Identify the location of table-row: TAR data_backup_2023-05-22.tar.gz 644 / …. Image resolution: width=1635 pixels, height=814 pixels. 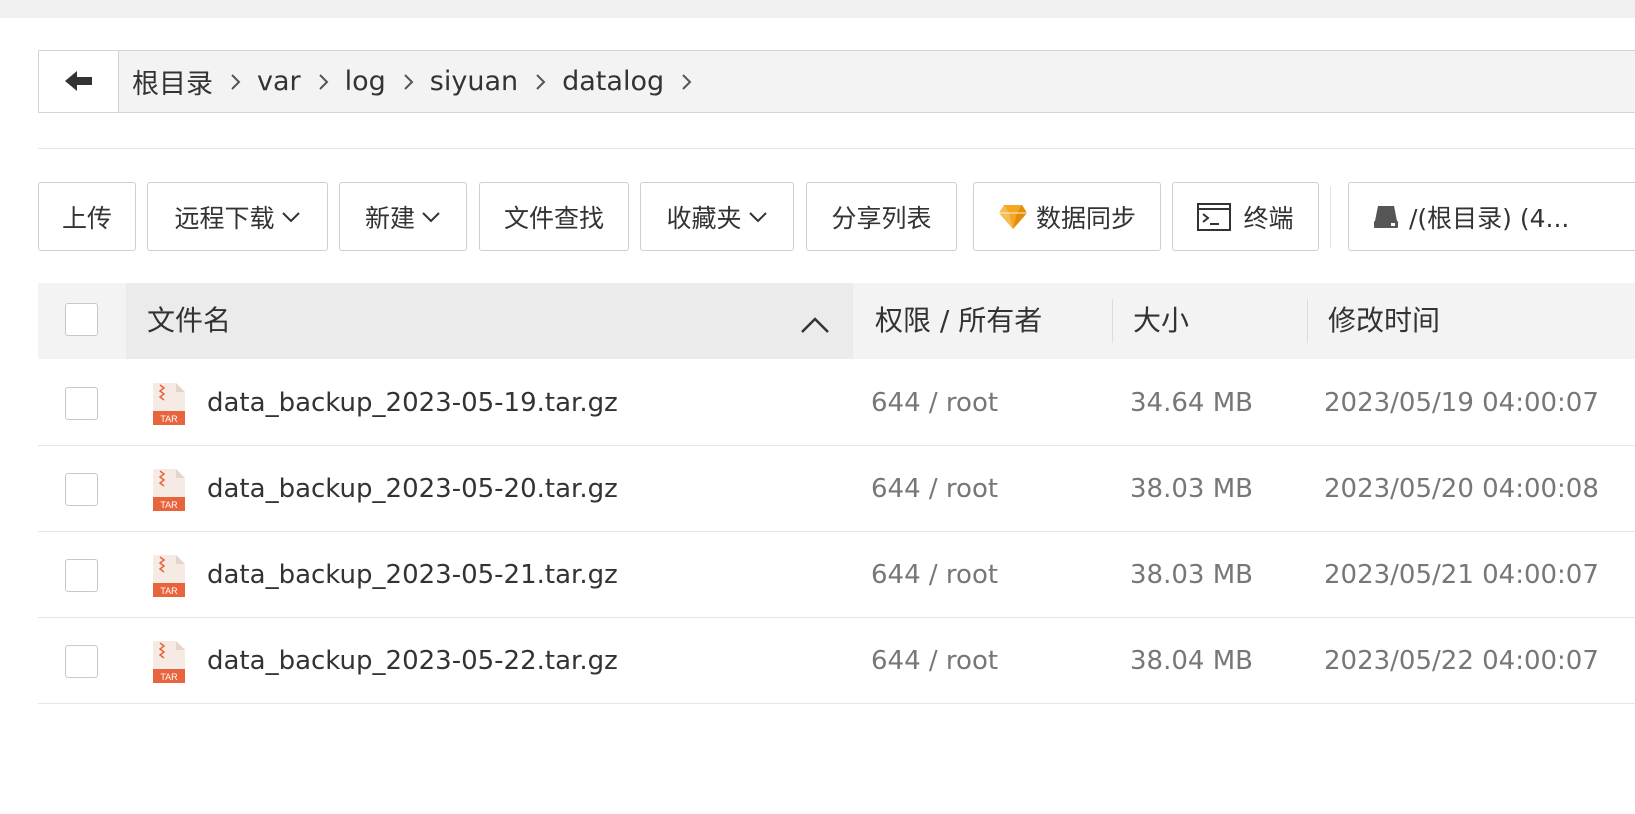
(836, 661).